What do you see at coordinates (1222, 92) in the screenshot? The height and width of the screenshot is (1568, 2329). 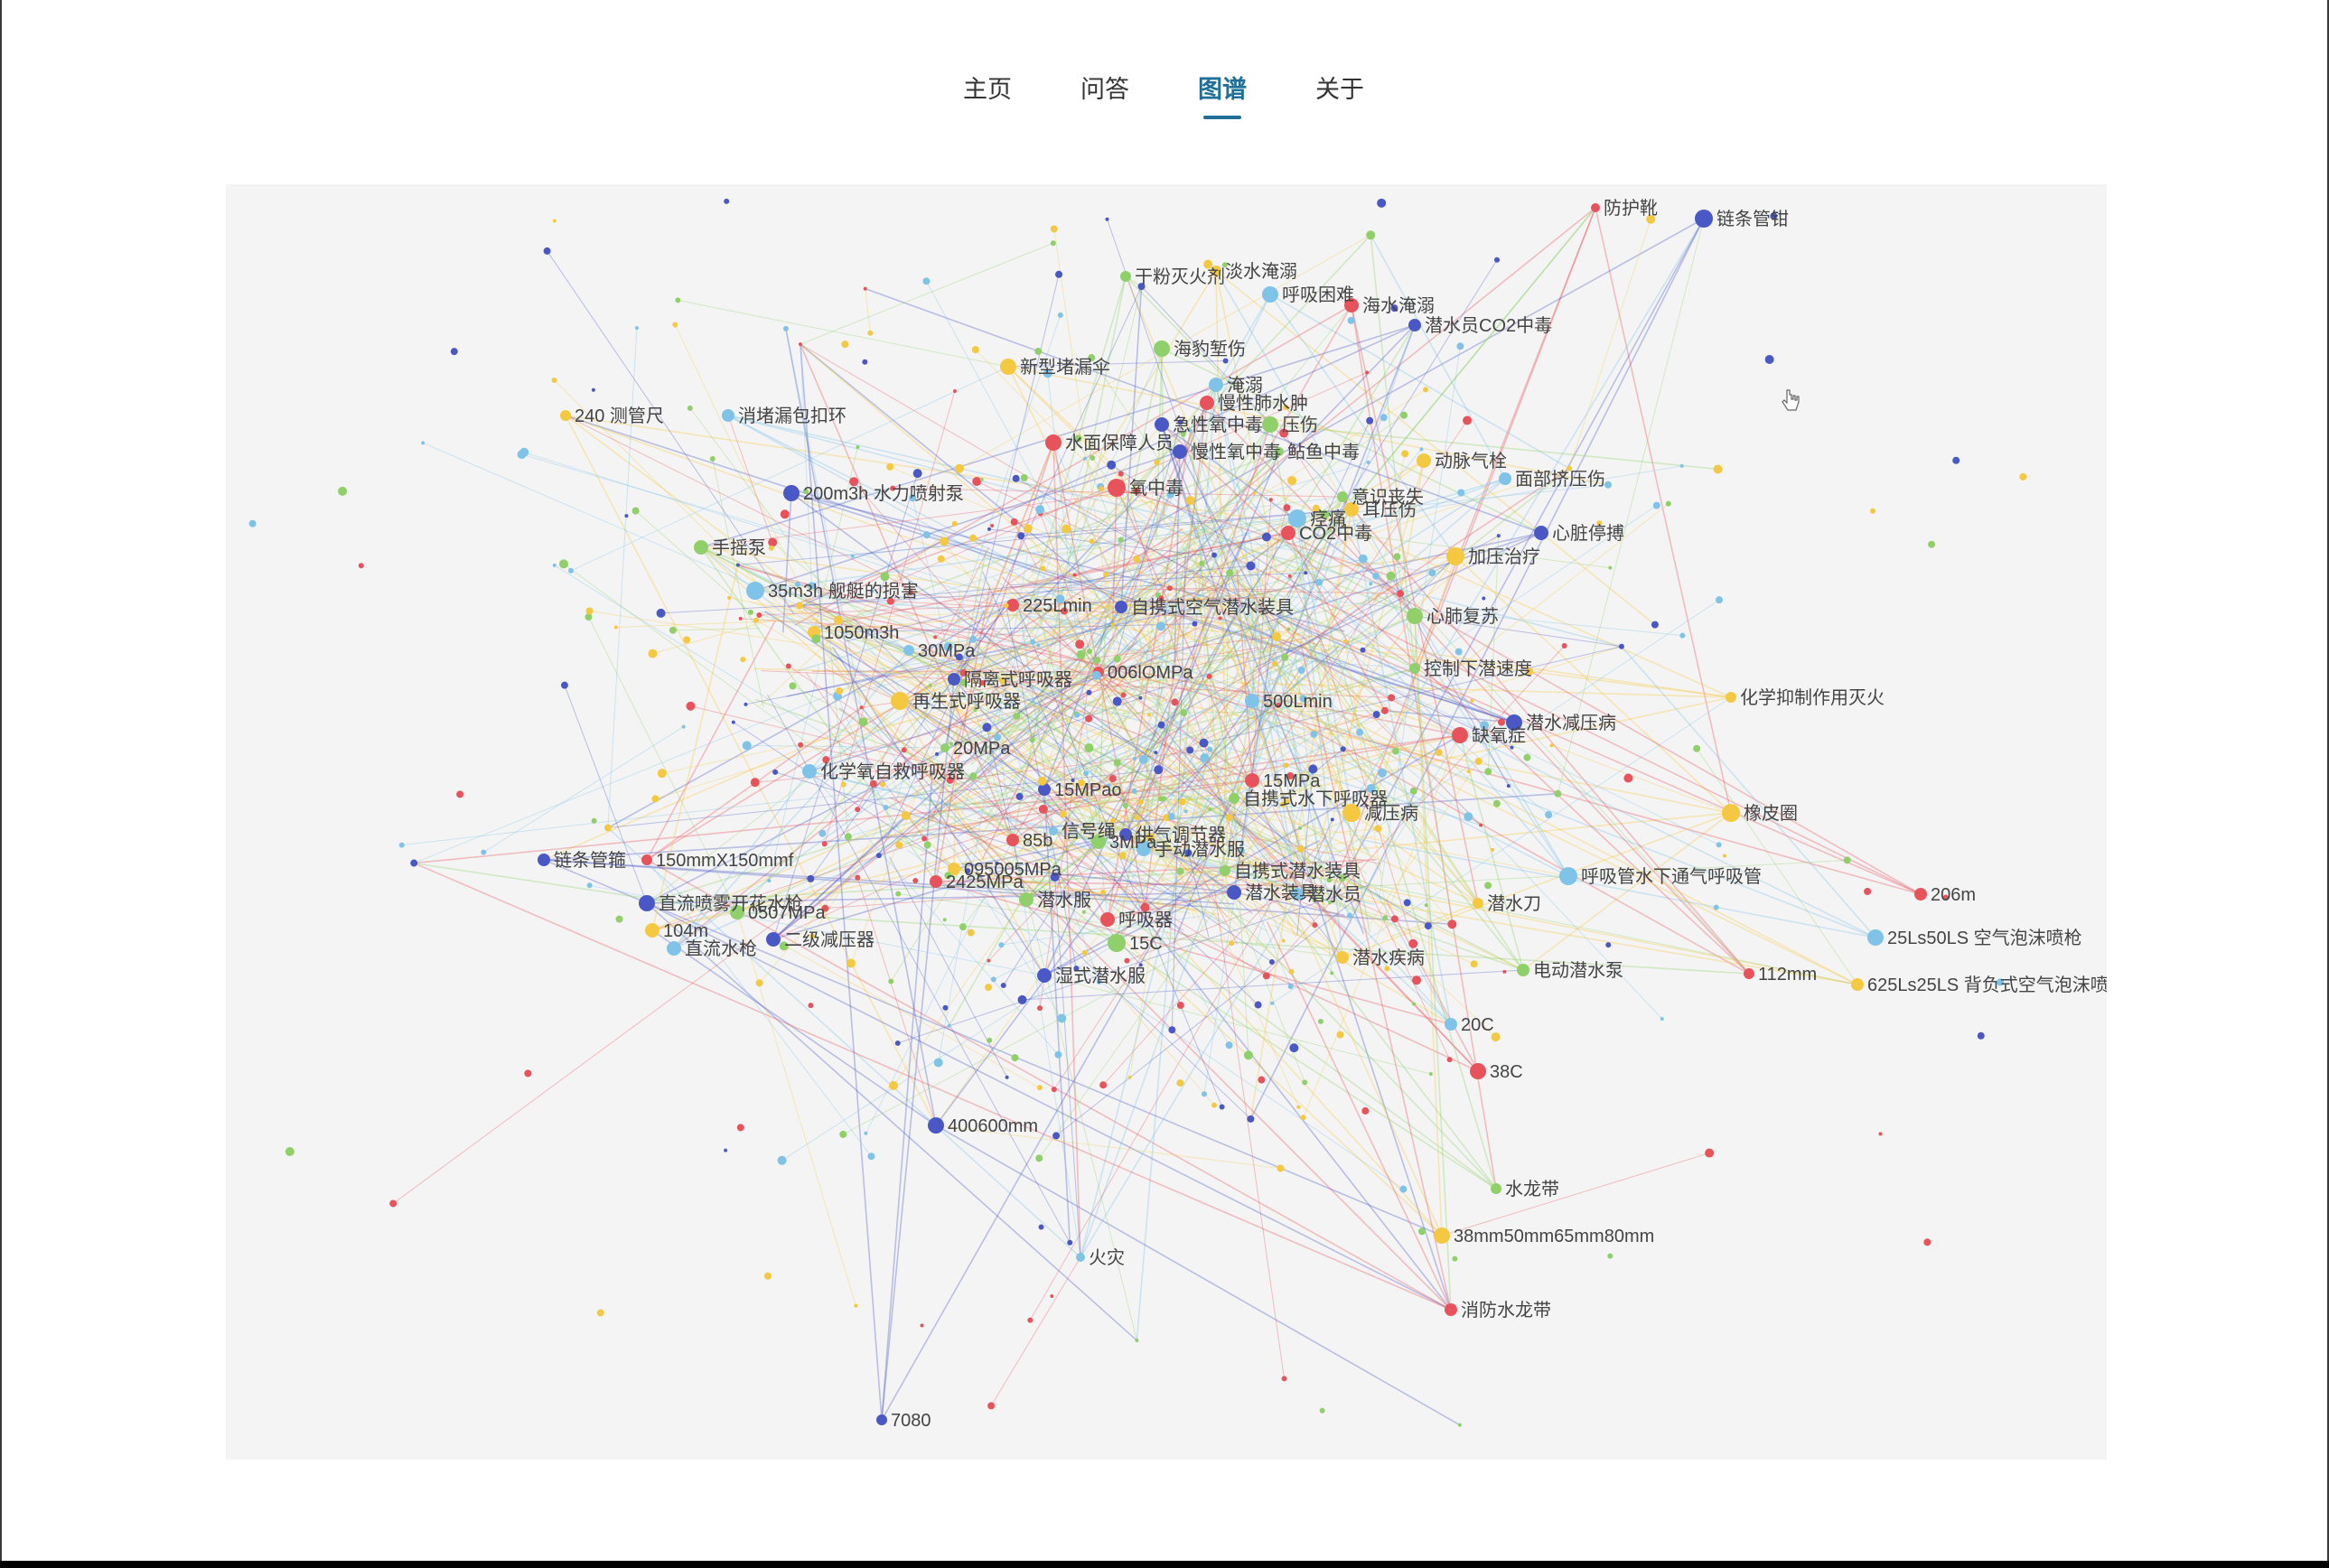 I see `nav-graph: 图谱` at bounding box center [1222, 92].